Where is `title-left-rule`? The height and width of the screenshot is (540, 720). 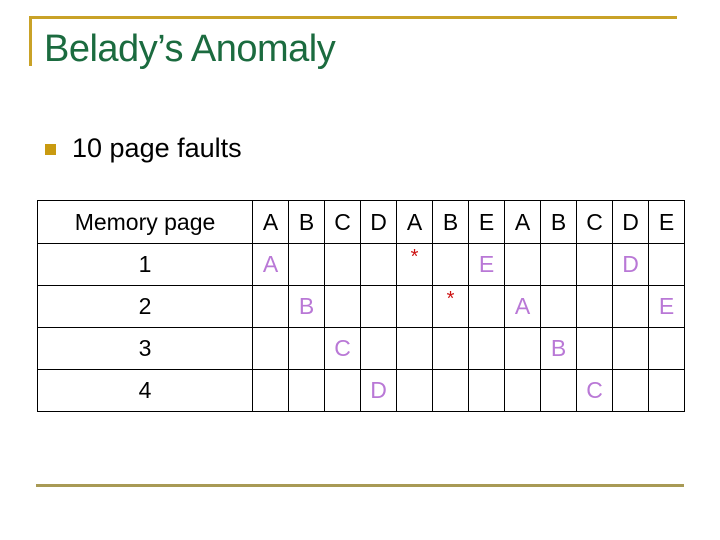 title-left-rule is located at coordinates (30, 41).